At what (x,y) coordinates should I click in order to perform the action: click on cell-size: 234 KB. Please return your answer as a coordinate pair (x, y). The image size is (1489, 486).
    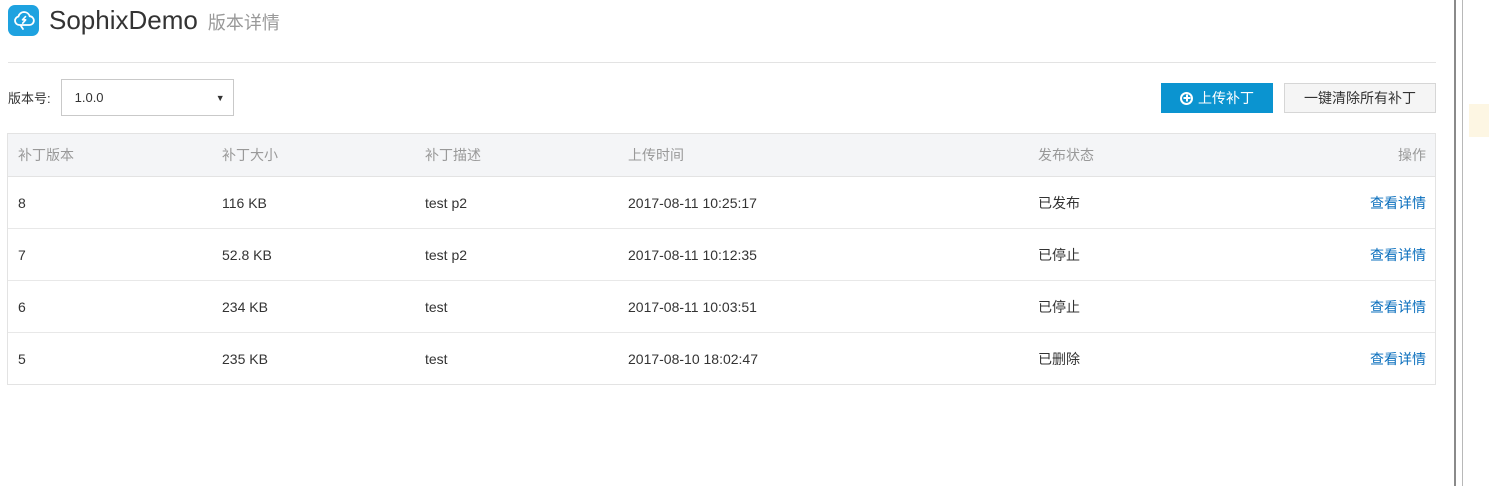
    Looking at the image, I should click on (245, 306).